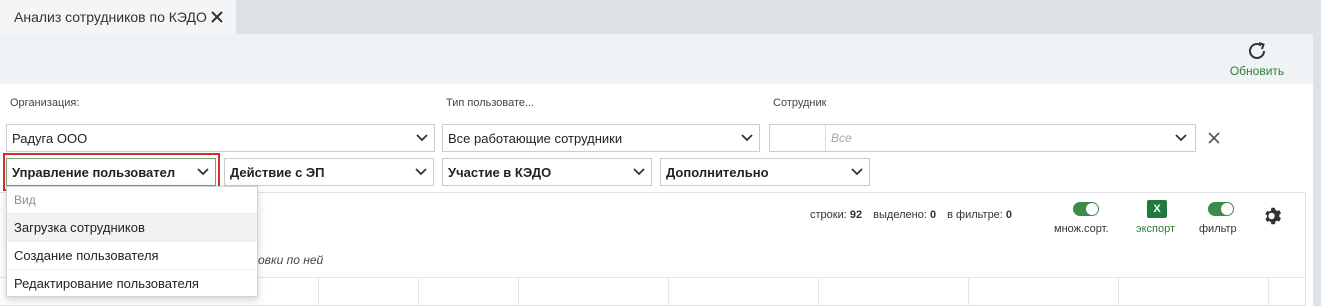  What do you see at coordinates (132, 283) in the screenshot?
I see `menu-item-edit-user: Редактирование пользователя` at bounding box center [132, 283].